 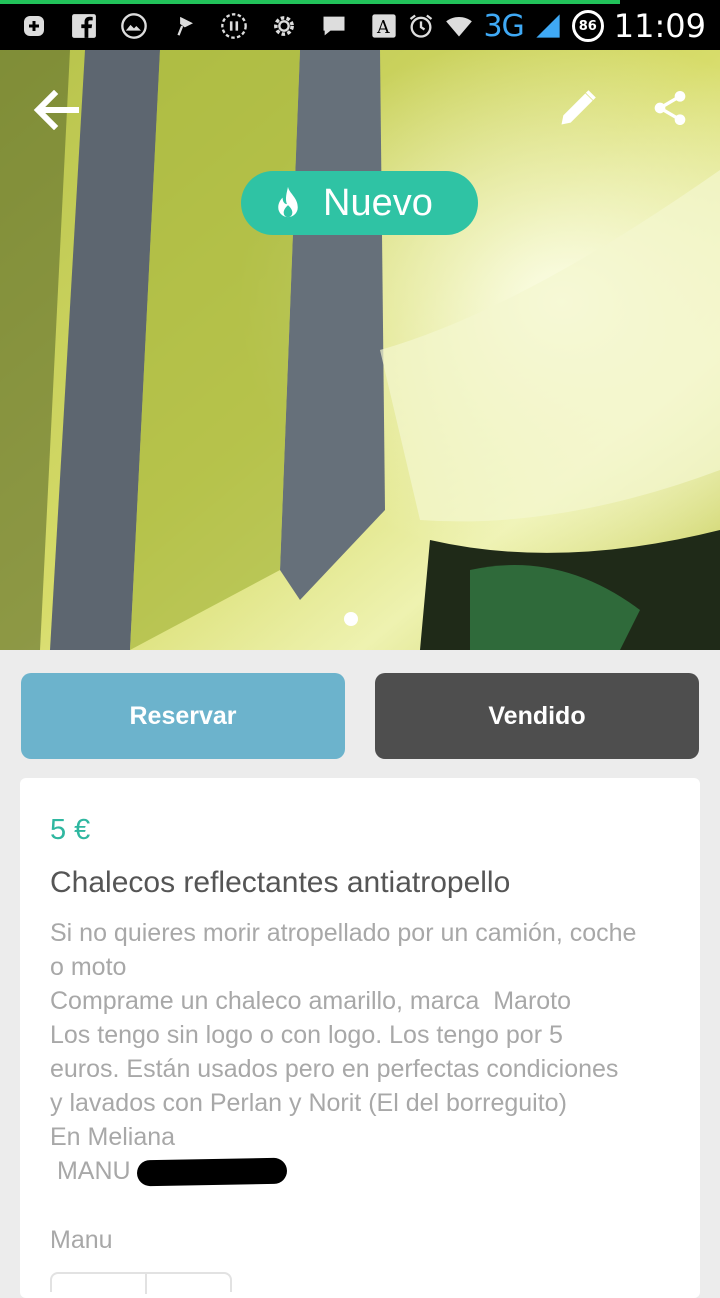 What do you see at coordinates (280, 882) in the screenshot?
I see `listing-title: Chalecos reflectantes antiatropello` at bounding box center [280, 882].